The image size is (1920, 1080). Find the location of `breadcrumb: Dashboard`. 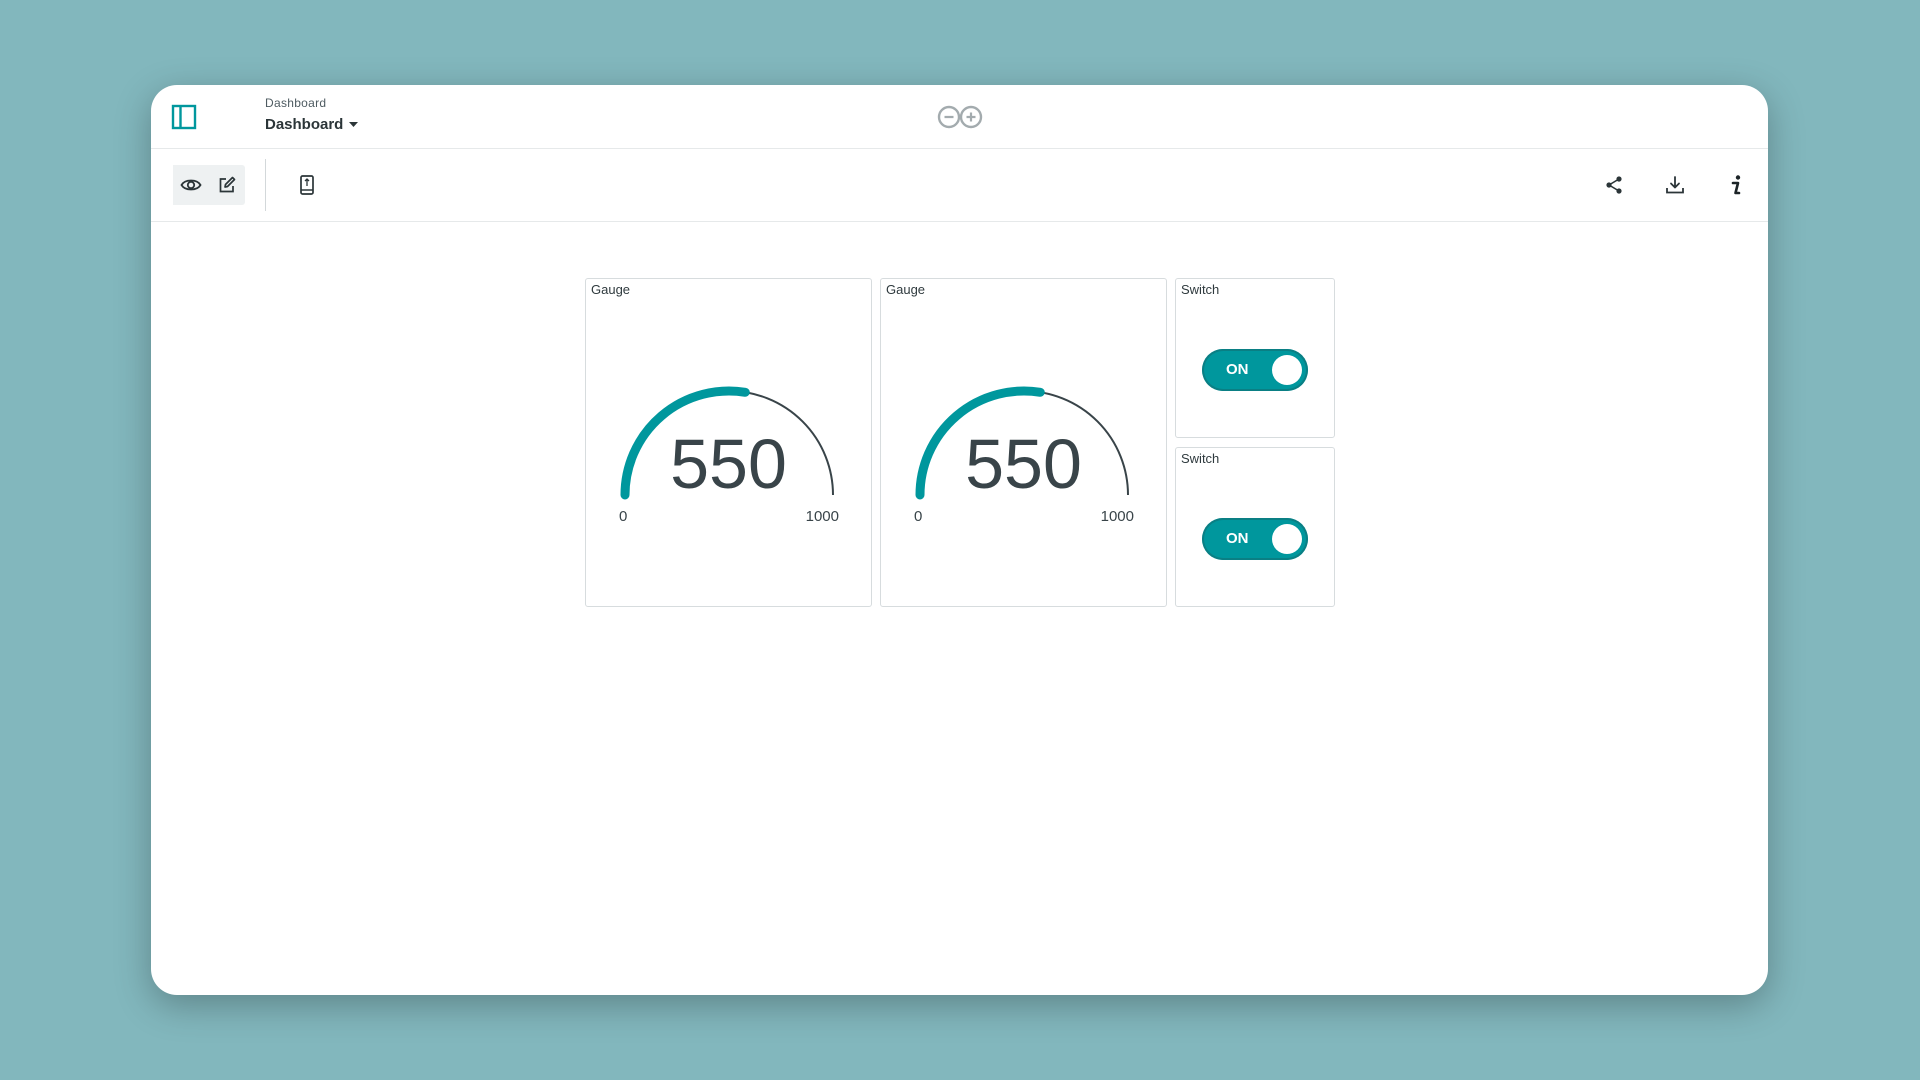

breadcrumb: Dashboard is located at coordinates (296, 103).